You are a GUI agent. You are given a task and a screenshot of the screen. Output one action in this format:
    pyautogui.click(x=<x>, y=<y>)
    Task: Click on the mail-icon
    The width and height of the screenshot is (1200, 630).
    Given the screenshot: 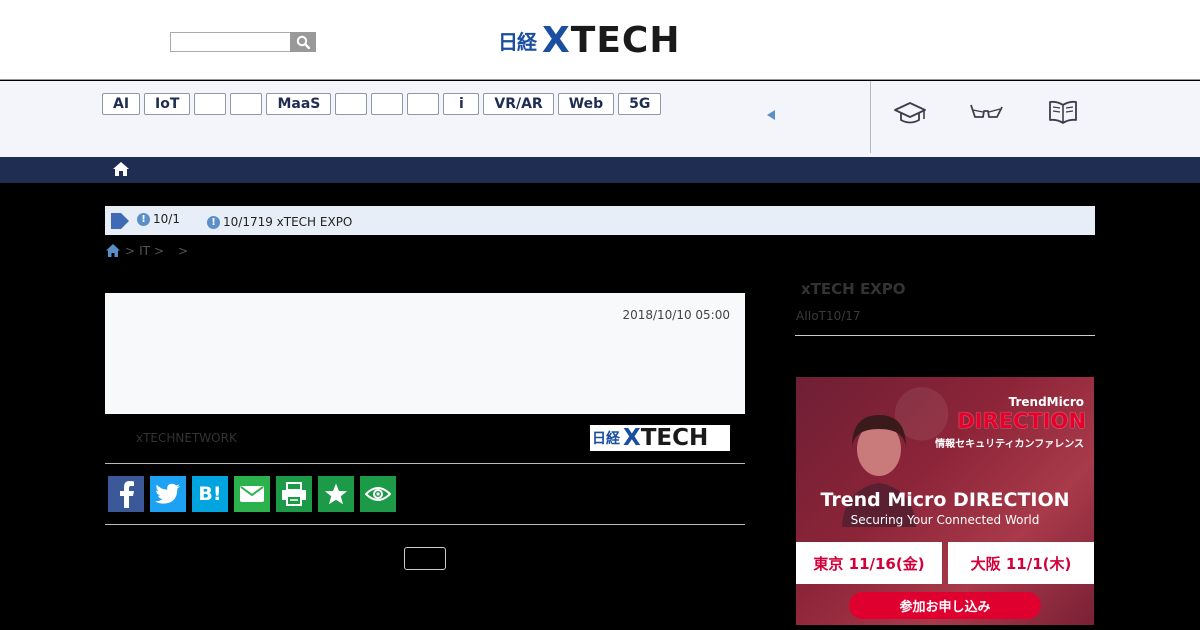 What is the action you would take?
    pyautogui.click(x=252, y=494)
    